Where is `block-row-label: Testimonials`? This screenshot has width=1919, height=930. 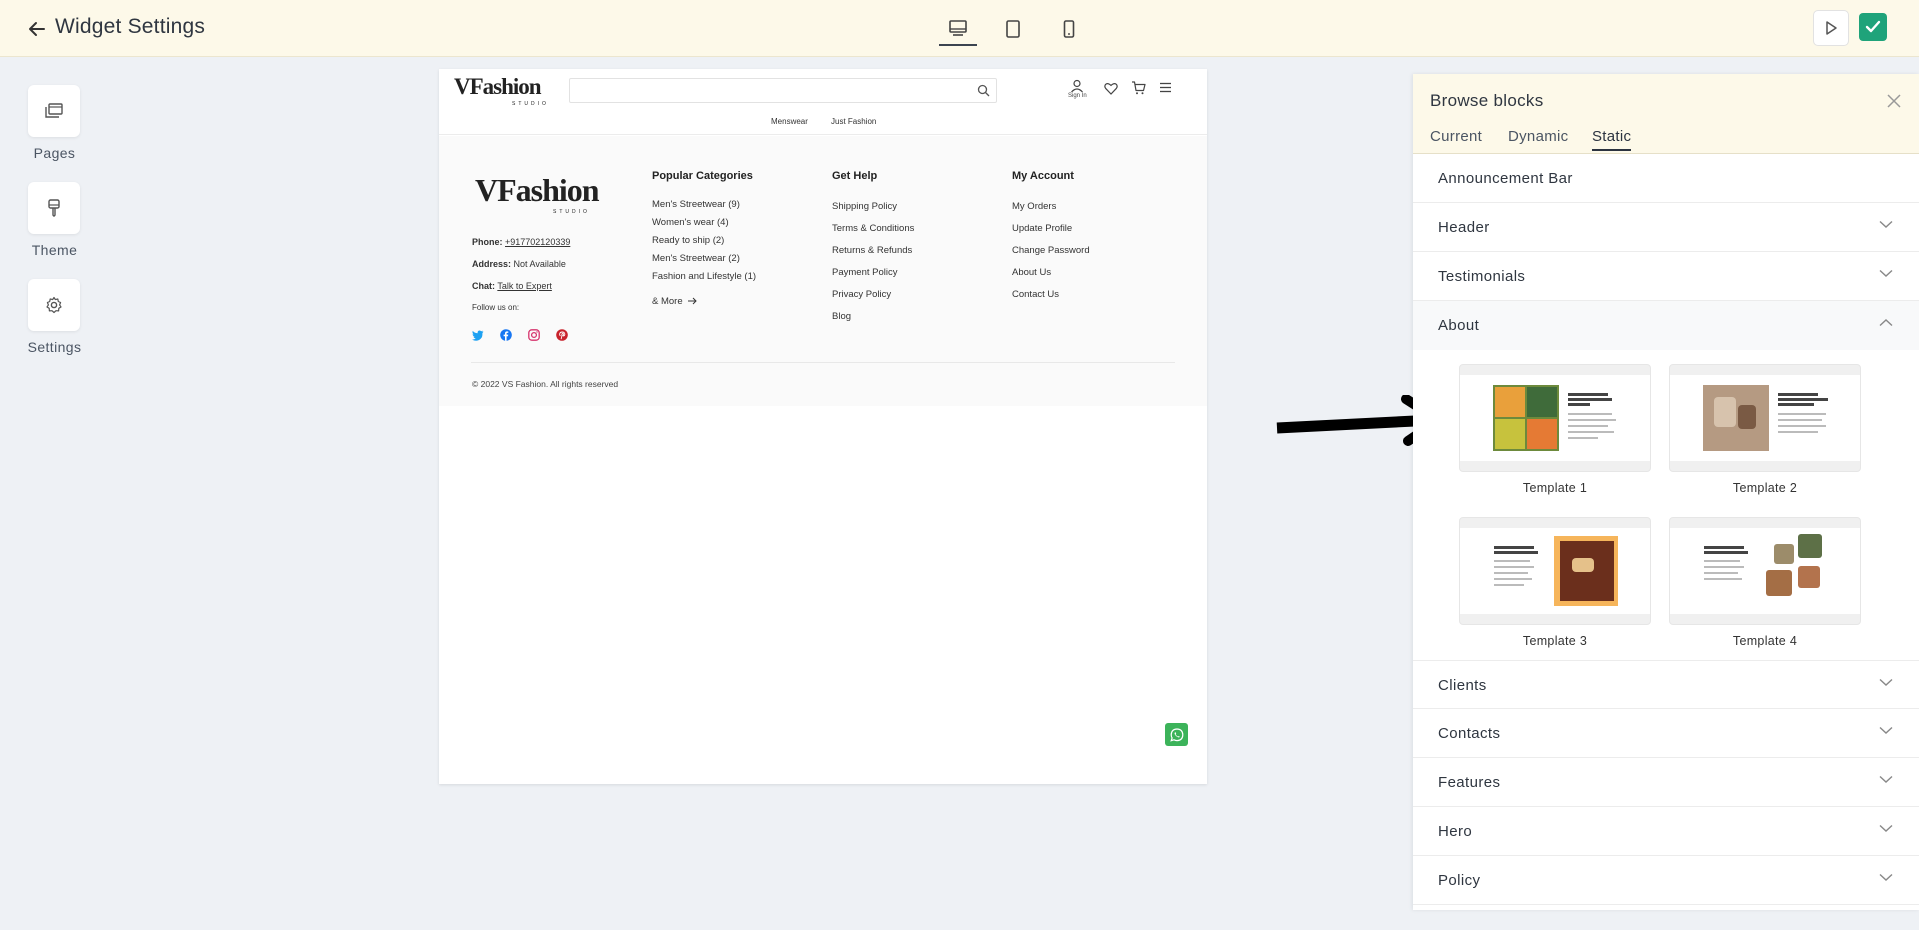
block-row-label: Testimonials is located at coordinates (1482, 276).